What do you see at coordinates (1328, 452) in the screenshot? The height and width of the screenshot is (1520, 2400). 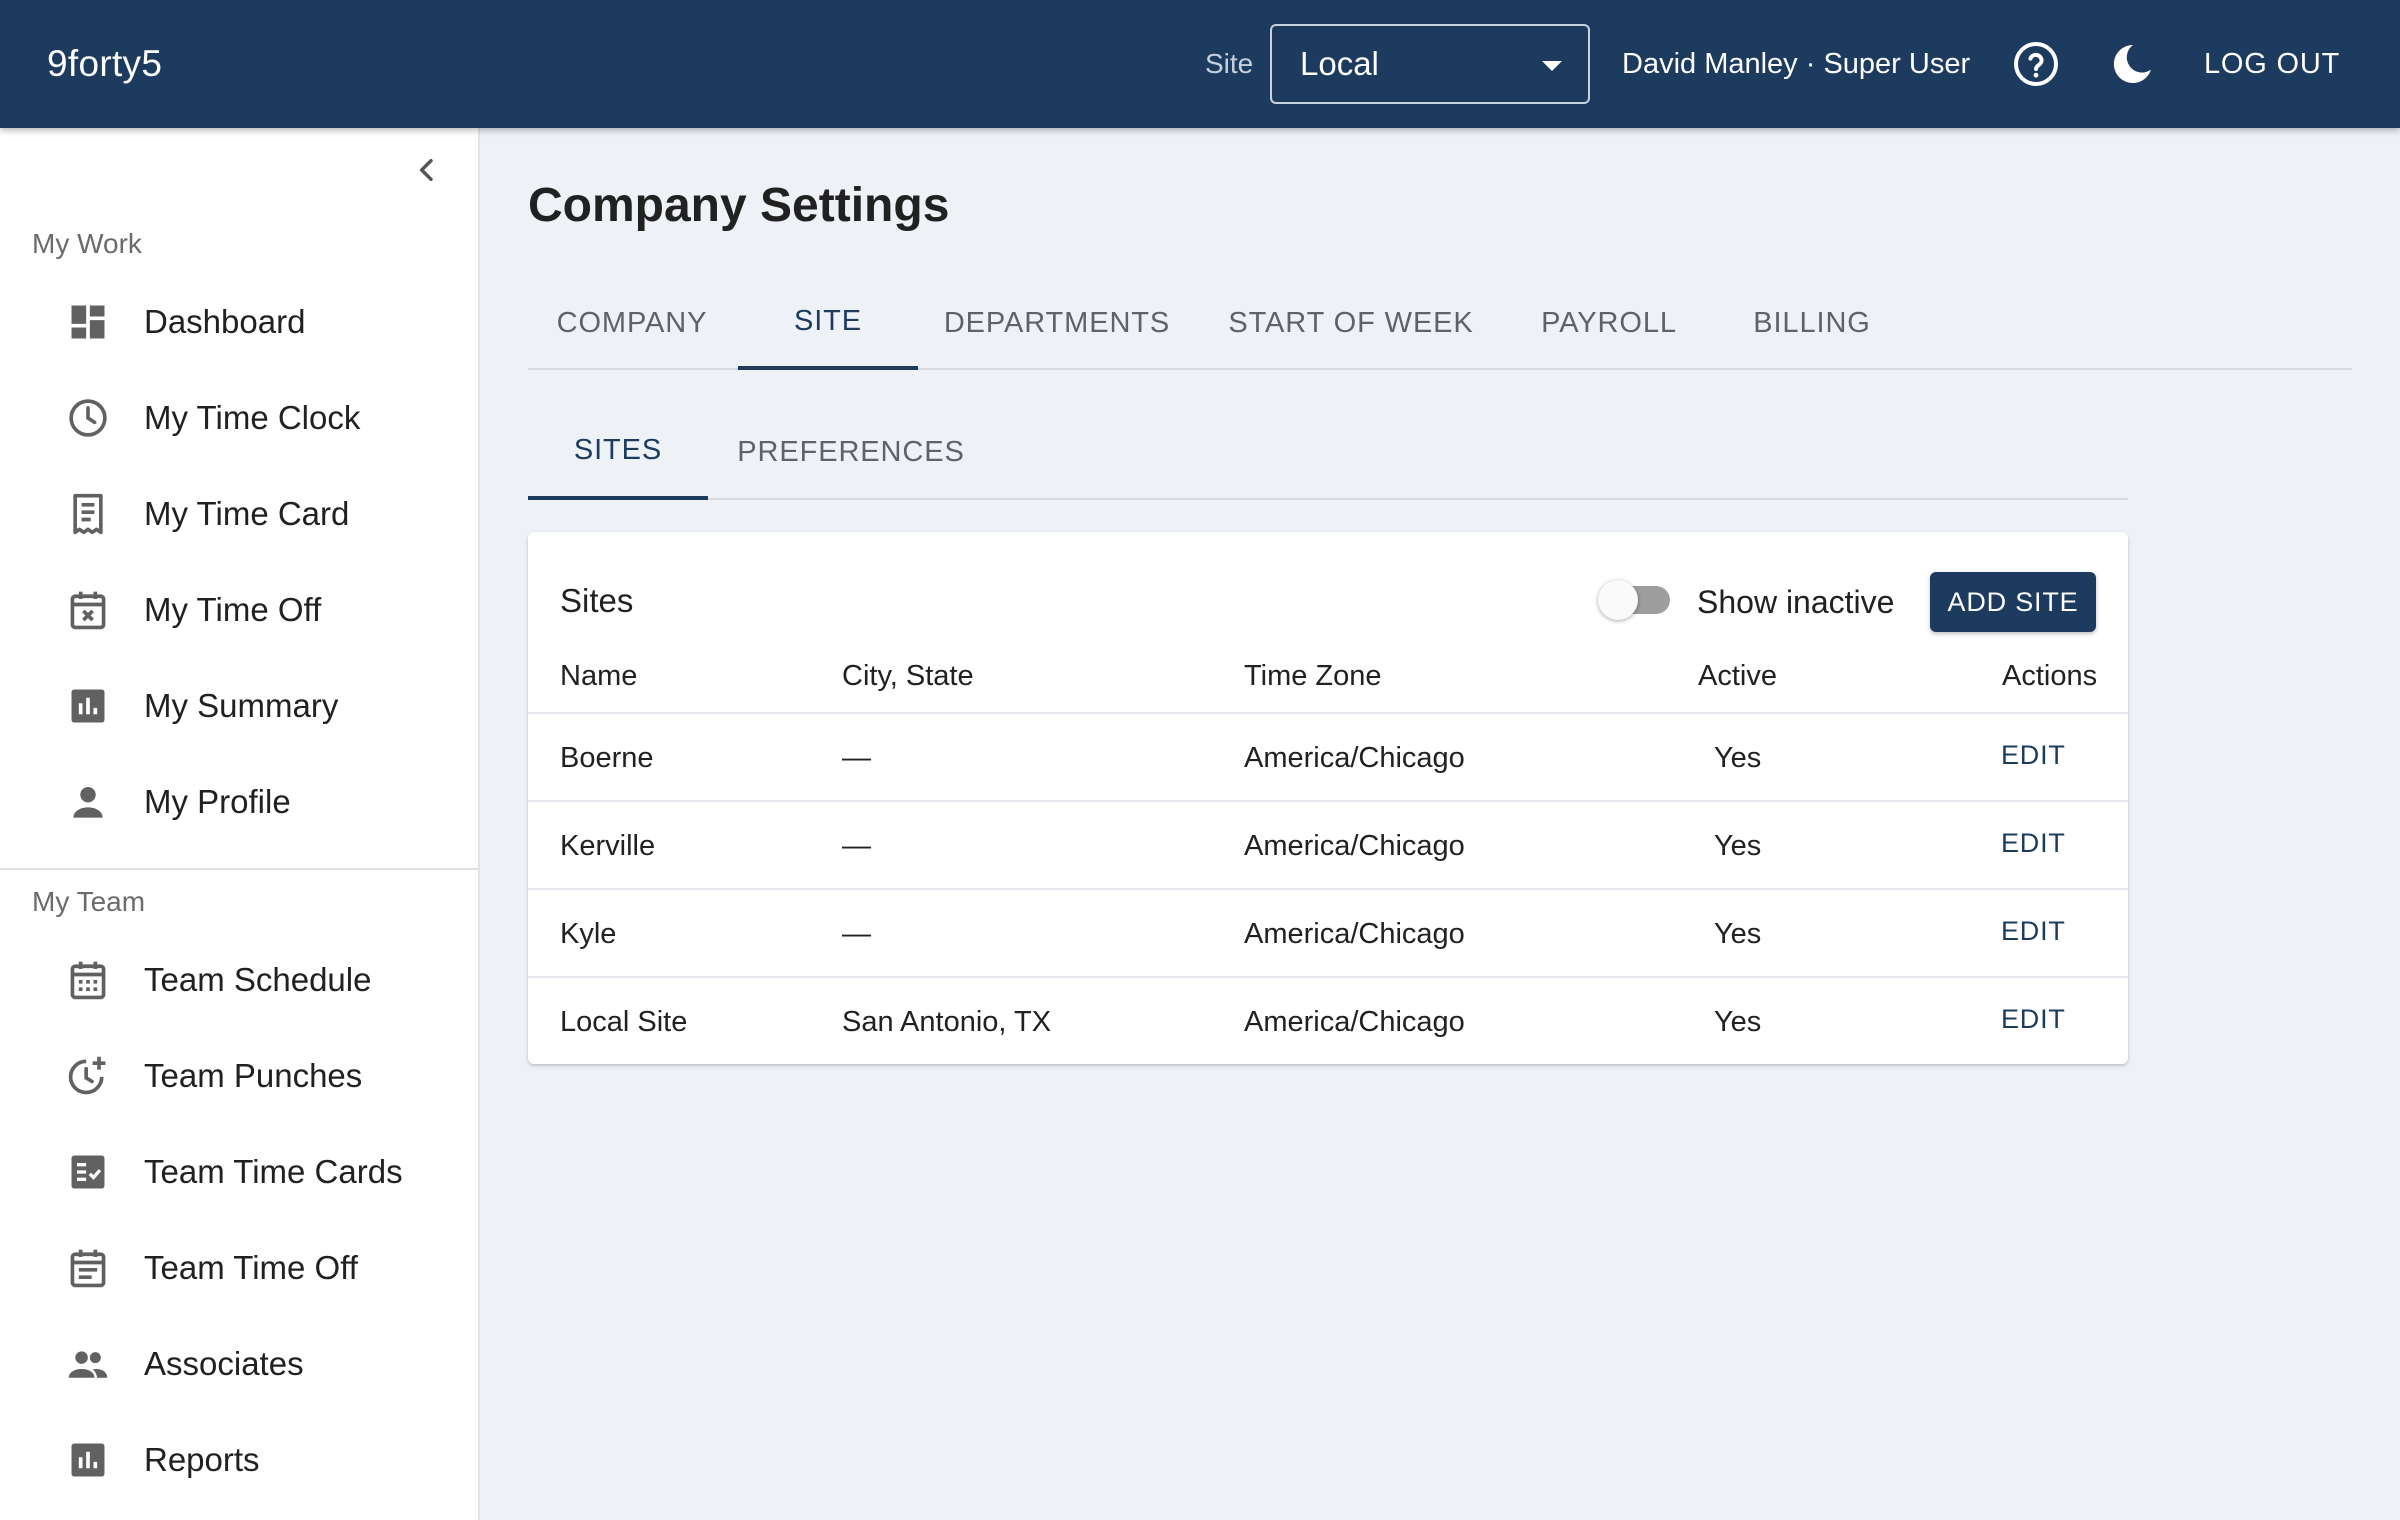 I see `site-subtabs: SITES PREFERENCES` at bounding box center [1328, 452].